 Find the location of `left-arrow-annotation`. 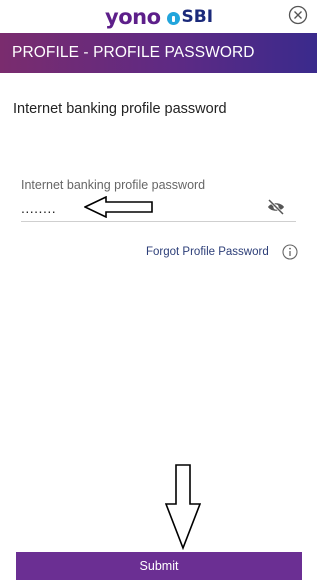

left-arrow-annotation is located at coordinates (118, 207).